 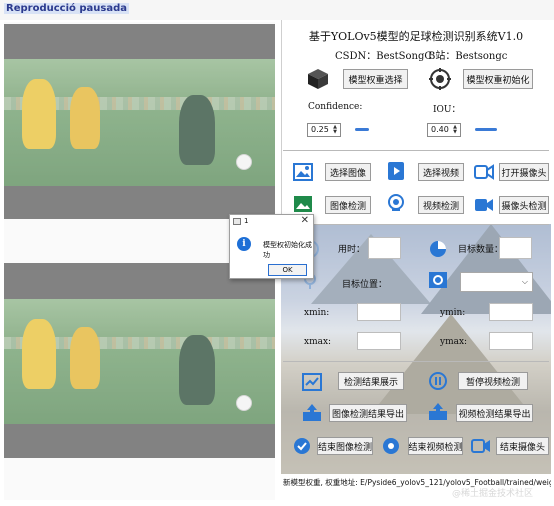 What do you see at coordinates (440, 129) in the screenshot?
I see `iou-value: 0.40` at bounding box center [440, 129].